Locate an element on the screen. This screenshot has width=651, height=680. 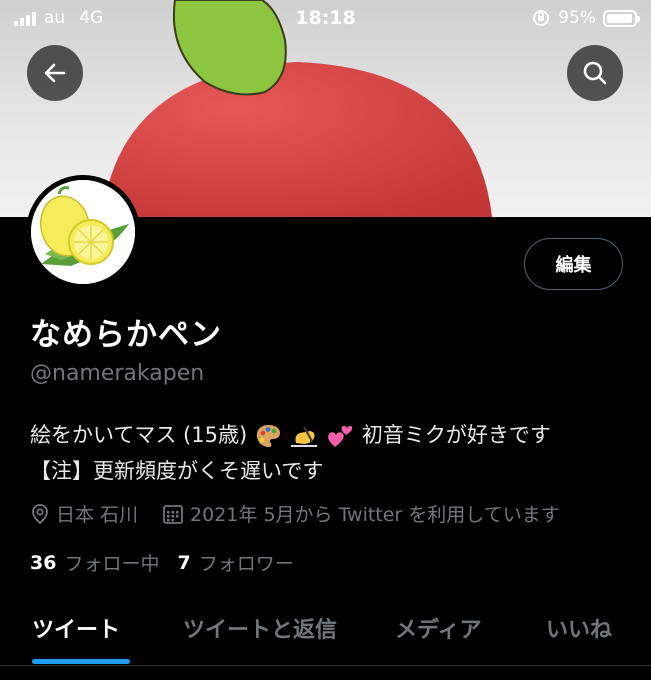
rotation-lock-icon is located at coordinates (541, 18).